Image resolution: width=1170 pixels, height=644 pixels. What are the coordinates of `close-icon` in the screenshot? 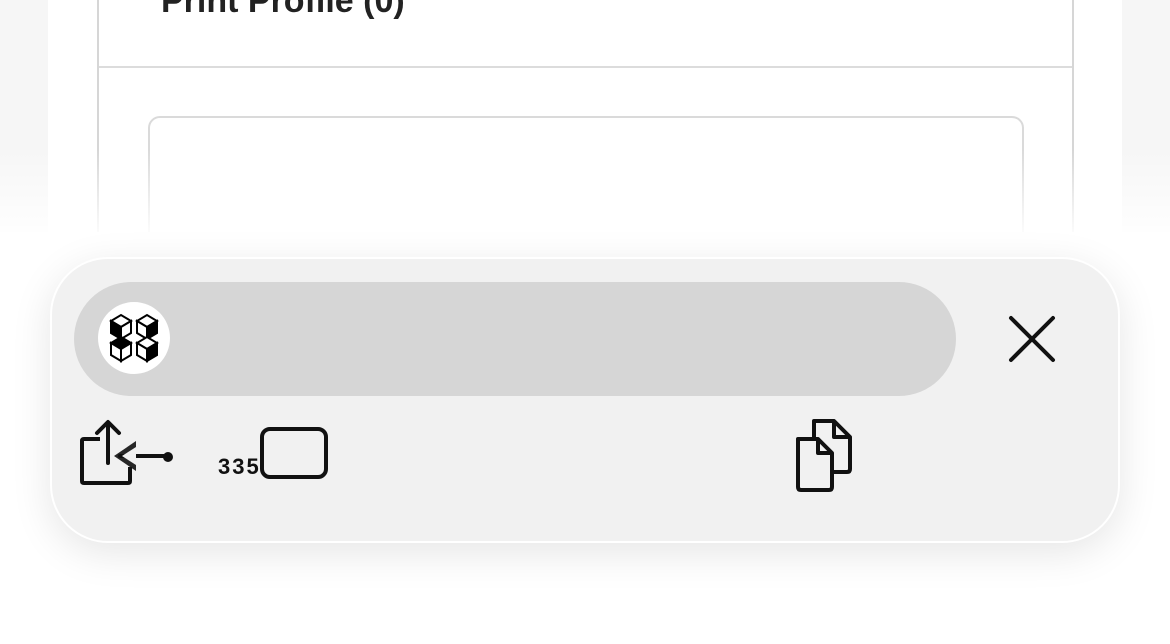 It's located at (1032, 339).